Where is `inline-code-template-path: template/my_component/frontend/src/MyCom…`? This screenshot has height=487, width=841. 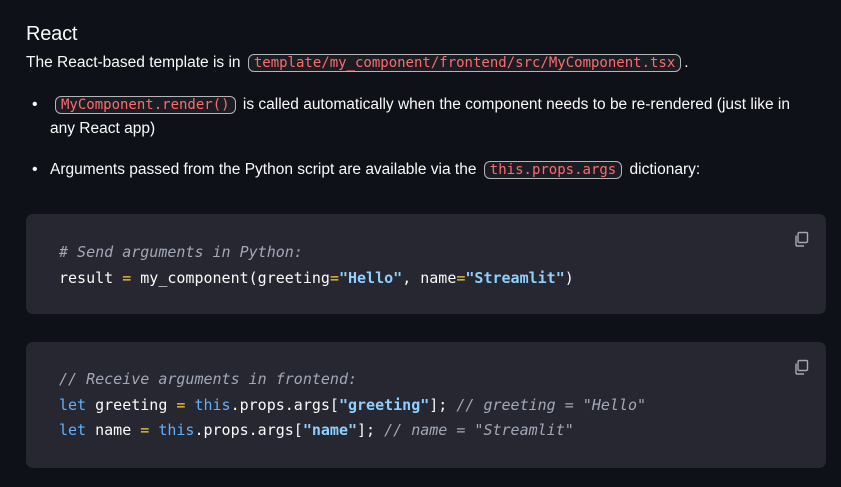 inline-code-template-path: template/my_component/frontend/src/MyCom… is located at coordinates (464, 63).